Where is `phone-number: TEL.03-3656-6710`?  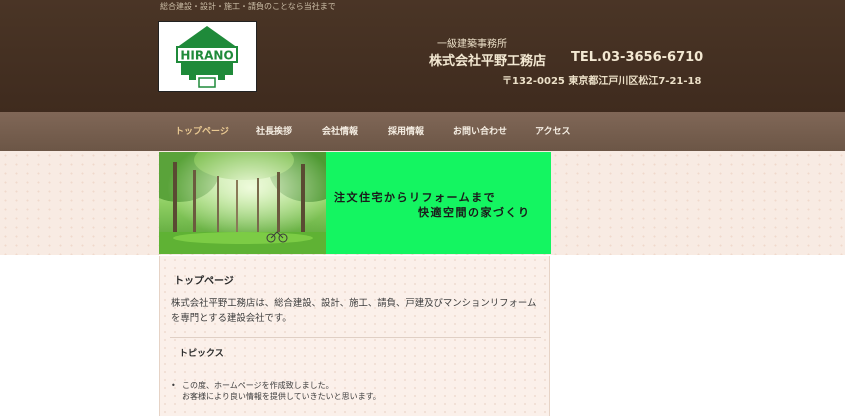
phone-number: TEL.03-3656-6710 is located at coordinates (637, 57).